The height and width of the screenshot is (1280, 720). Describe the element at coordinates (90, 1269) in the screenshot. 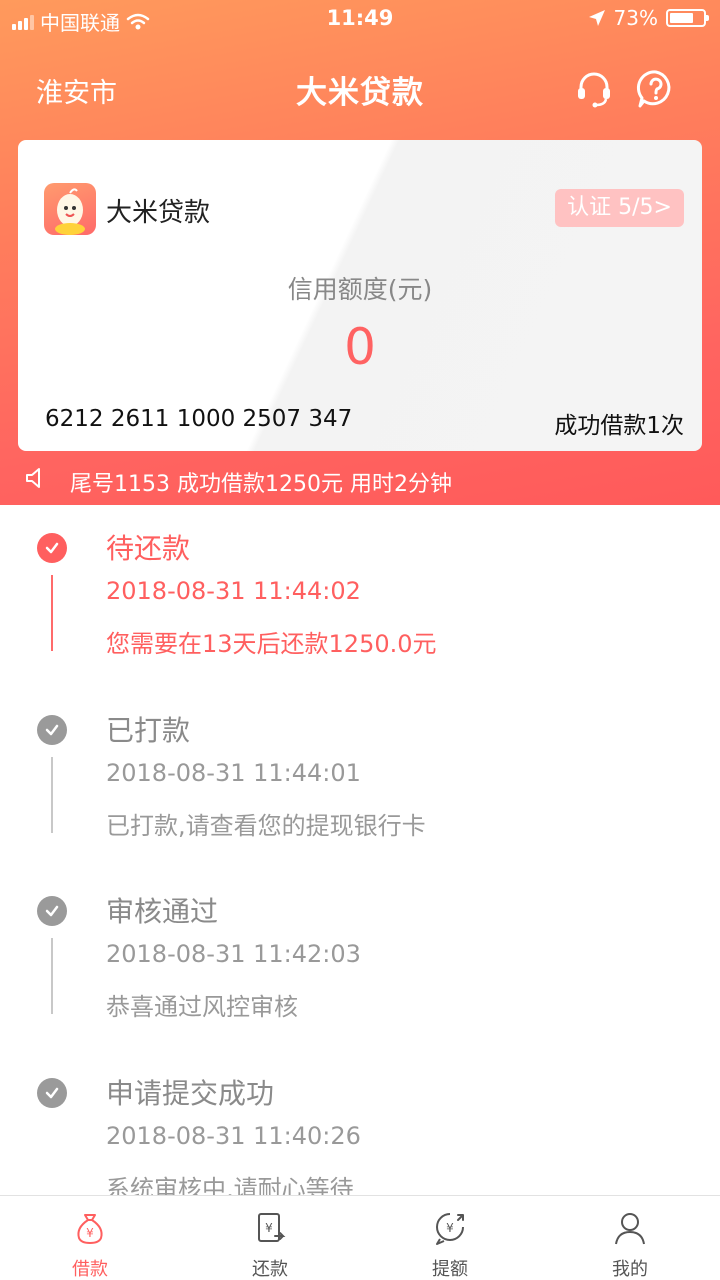

I see `tab-label: 借款` at that location.